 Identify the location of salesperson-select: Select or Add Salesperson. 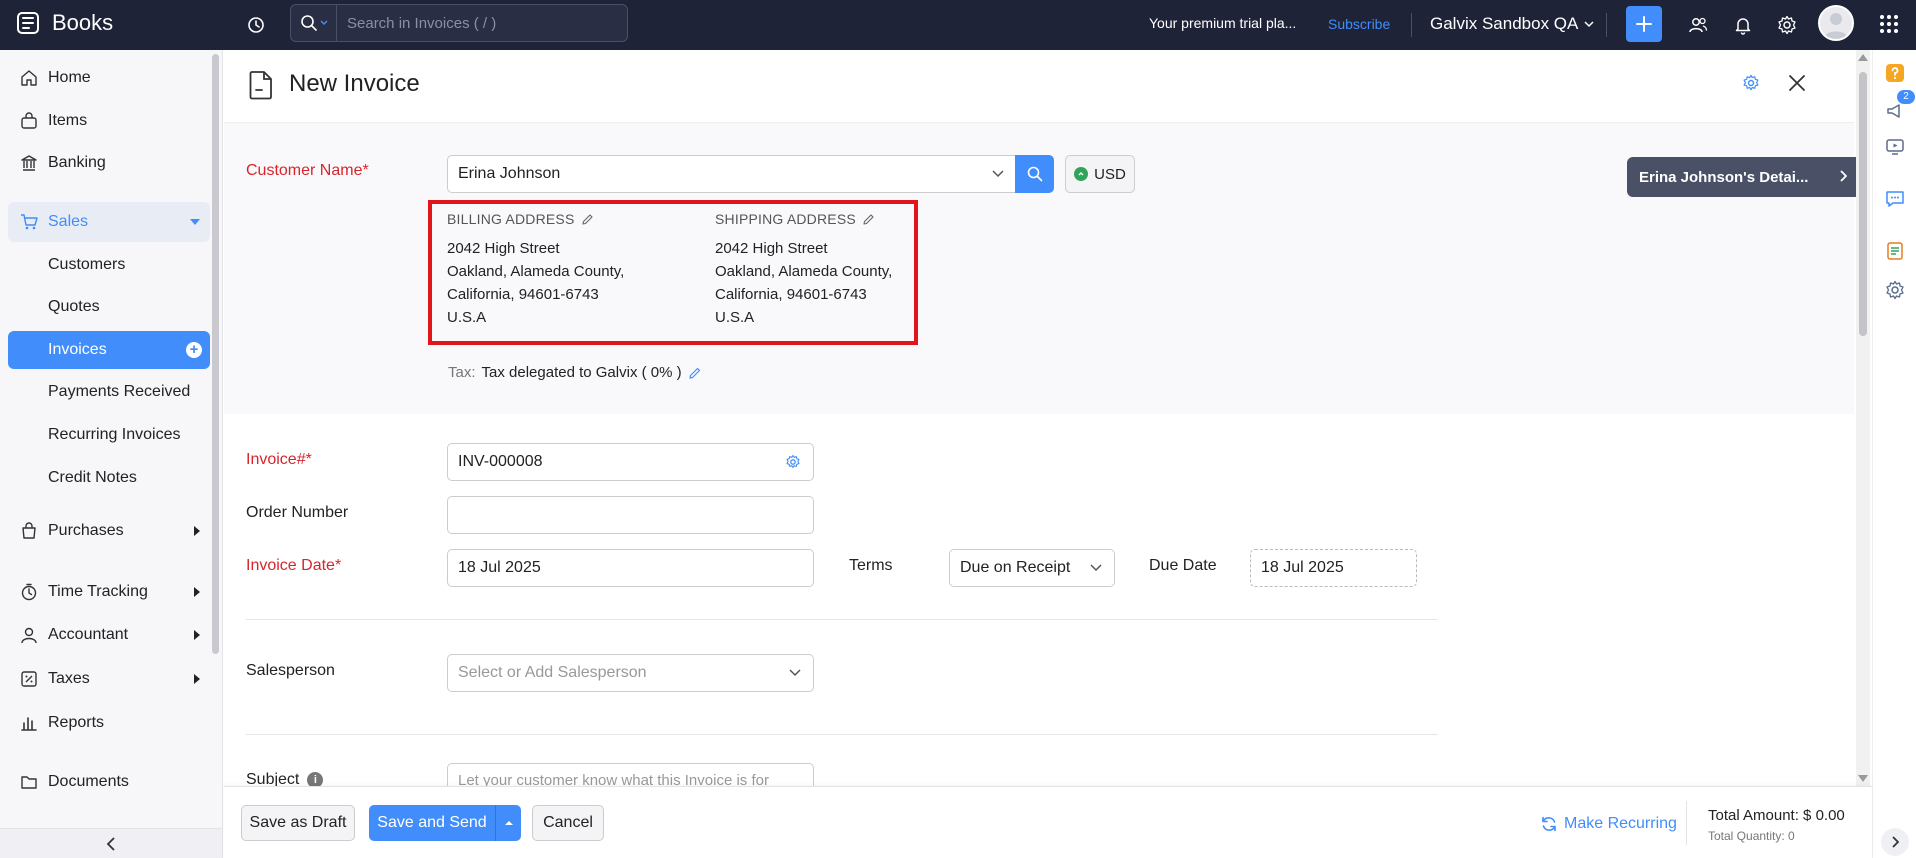
(630, 673).